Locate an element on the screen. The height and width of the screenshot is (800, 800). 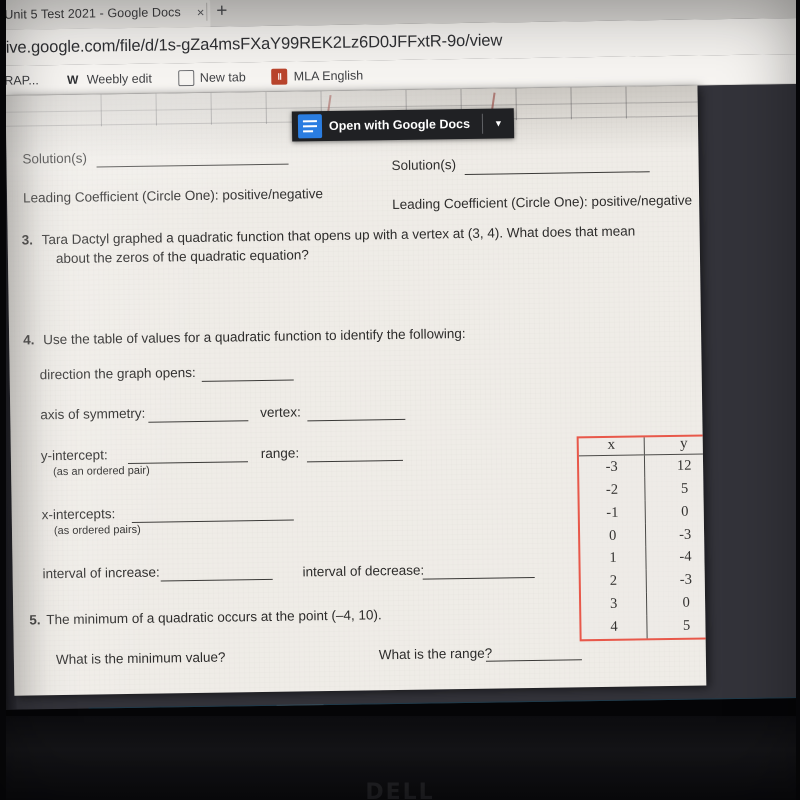
q5-range-label: What is the range? is located at coordinates (435, 654).